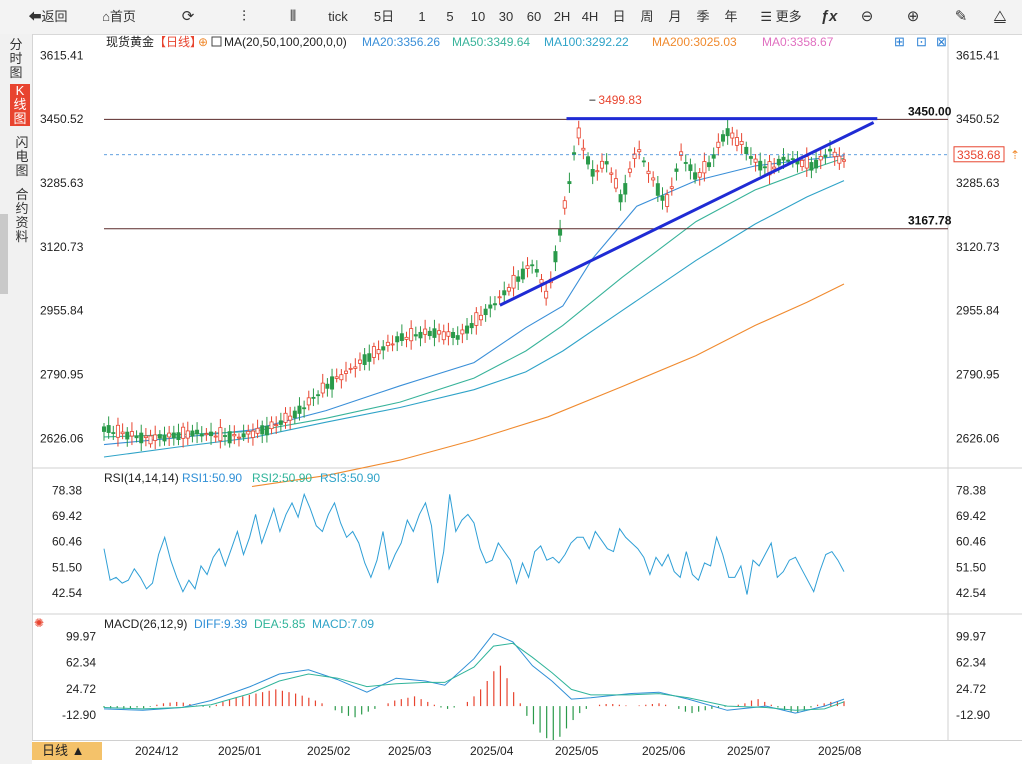 The height and width of the screenshot is (765, 1022). I want to click on draw-pen-icon: ✎, so click(961, 17).